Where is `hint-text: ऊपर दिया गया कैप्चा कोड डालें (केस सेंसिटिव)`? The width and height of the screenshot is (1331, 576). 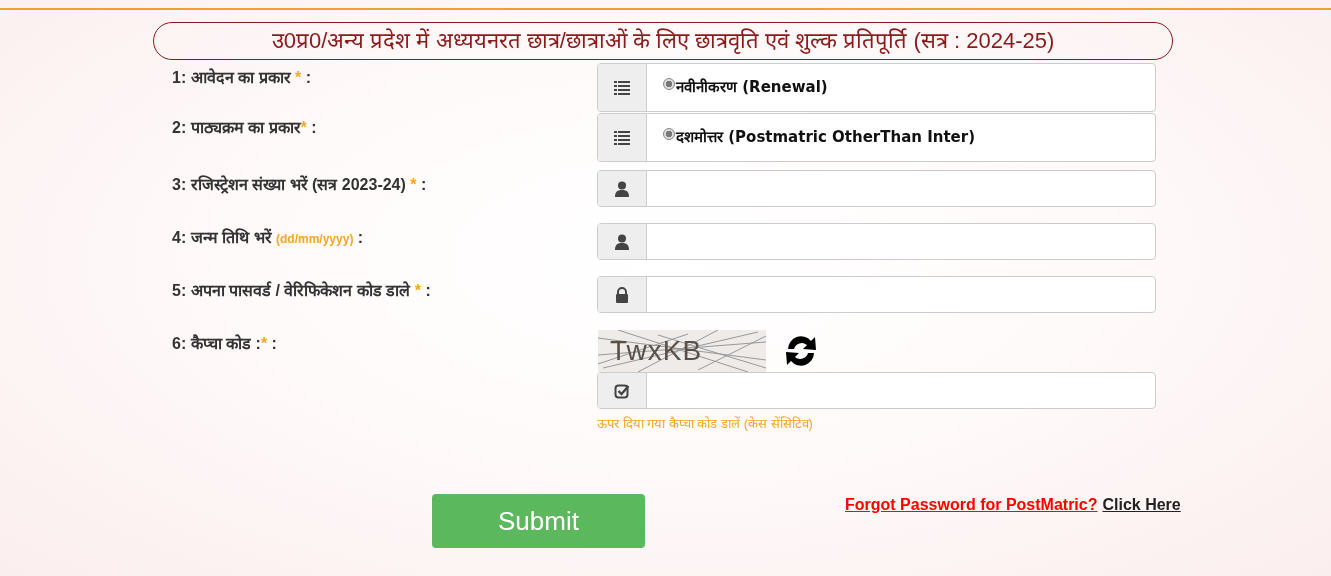 hint-text: ऊपर दिया गया कैप्चा कोड डालें (केस सेंसिटिव) is located at coordinates (705, 423).